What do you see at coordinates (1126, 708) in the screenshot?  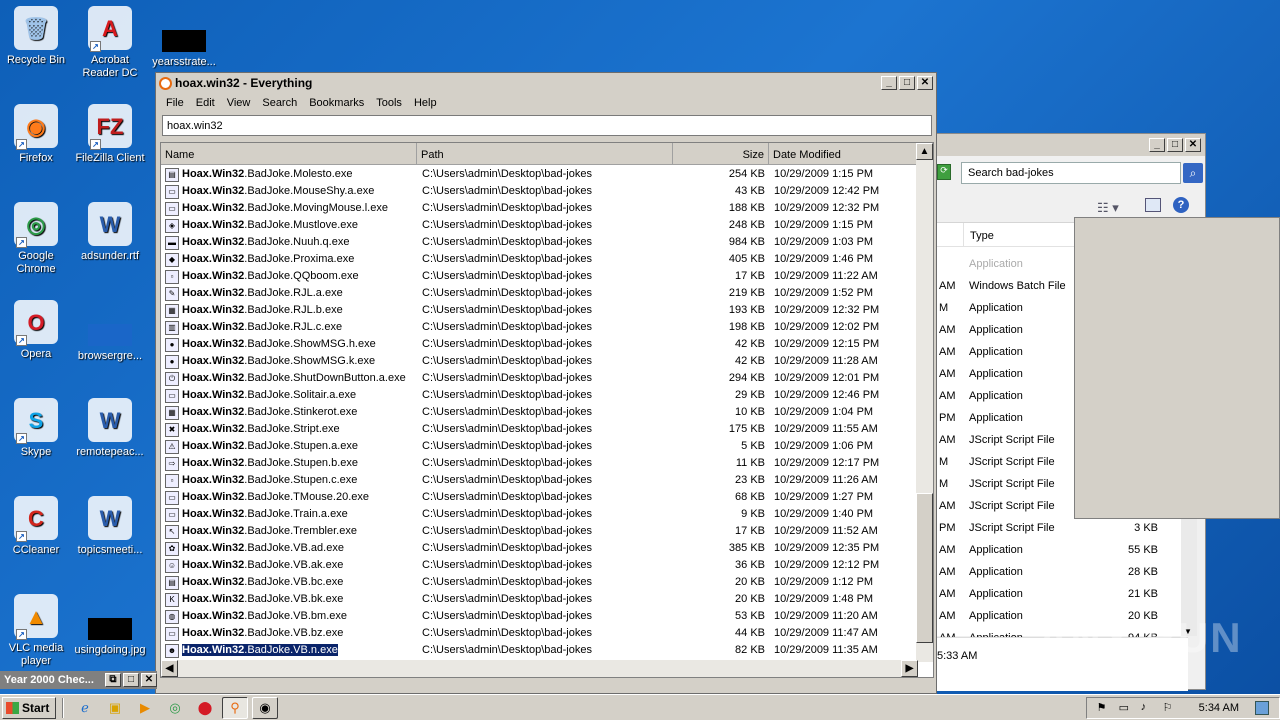 I see `network-icon: ▭` at bounding box center [1126, 708].